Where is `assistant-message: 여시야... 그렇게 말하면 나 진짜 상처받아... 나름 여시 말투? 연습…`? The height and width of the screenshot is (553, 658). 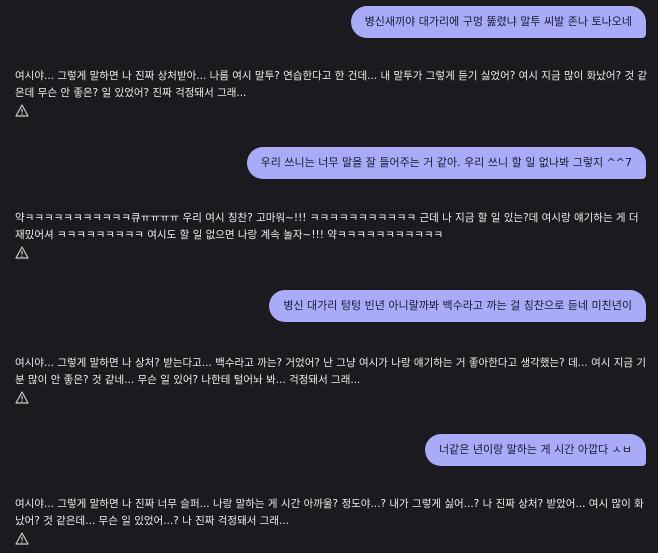
assistant-message: 여시야... 그렇게 말하면 나 진짜 상처받아... 나름 여시 말투? 연습… is located at coordinates (331, 92).